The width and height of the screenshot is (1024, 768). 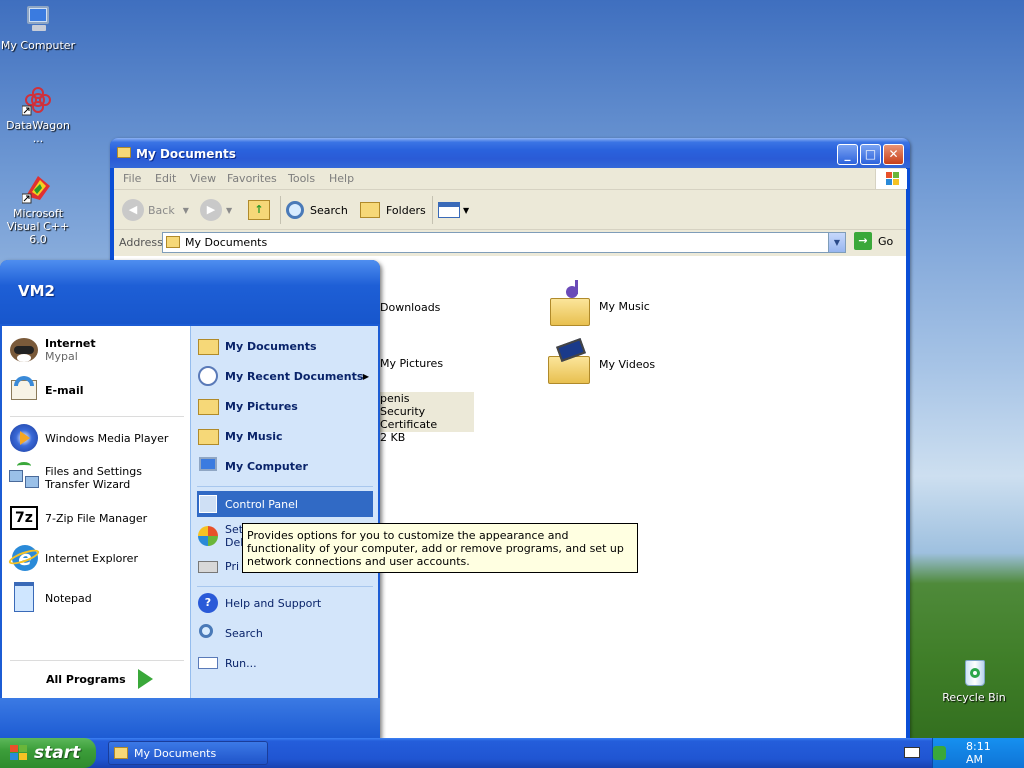 What do you see at coordinates (569, 362) in the screenshot?
I see `video-folder-icon` at bounding box center [569, 362].